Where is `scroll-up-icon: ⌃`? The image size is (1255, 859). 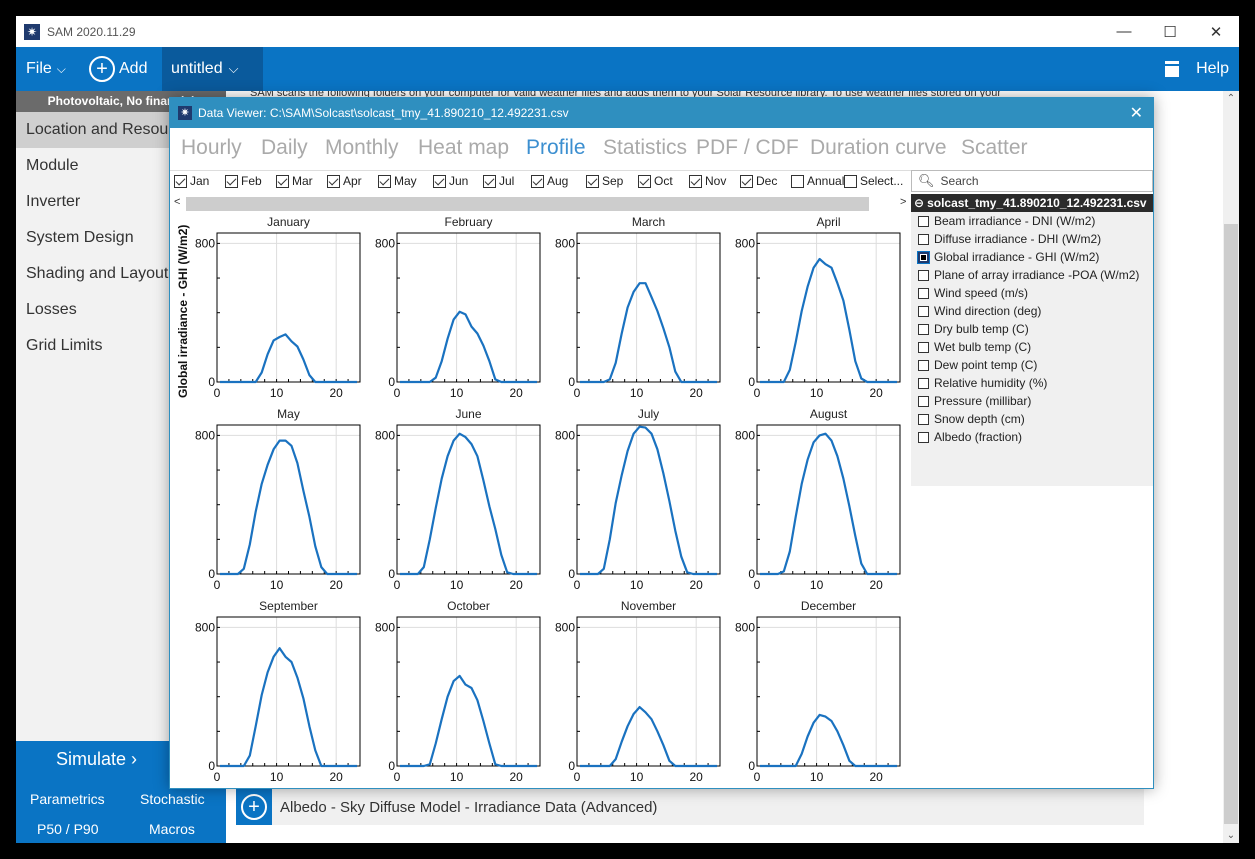
scroll-up-icon: ⌃ is located at coordinates (1231, 98).